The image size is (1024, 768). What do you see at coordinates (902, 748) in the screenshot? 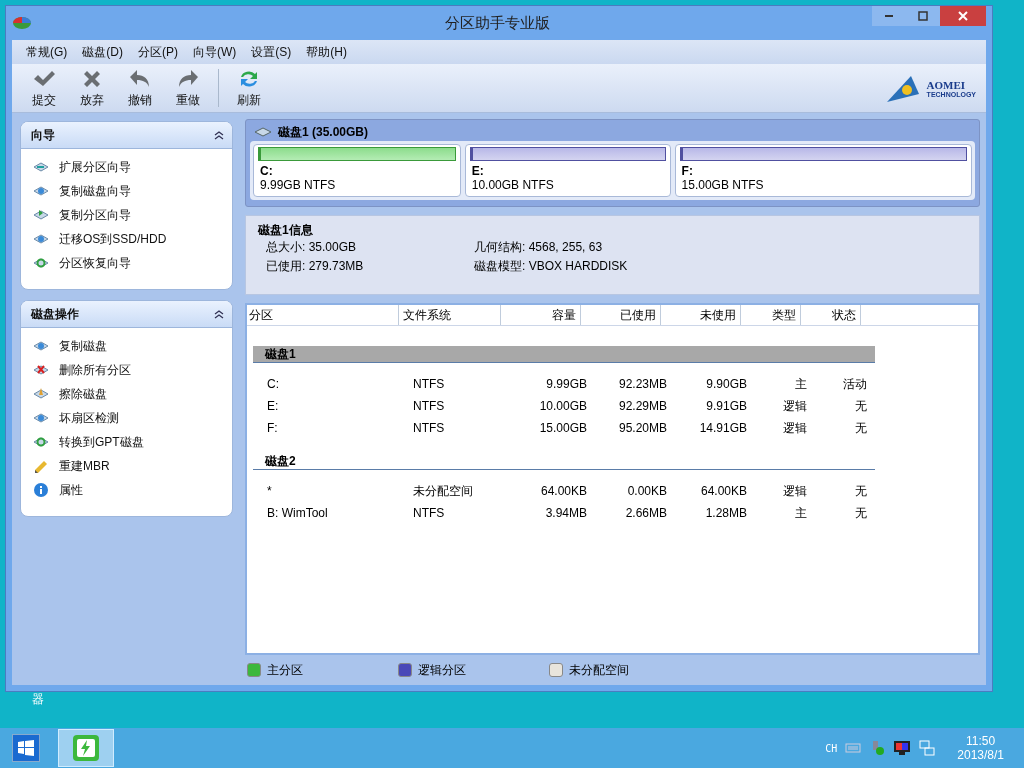
I see `monitor-icon` at bounding box center [902, 748].